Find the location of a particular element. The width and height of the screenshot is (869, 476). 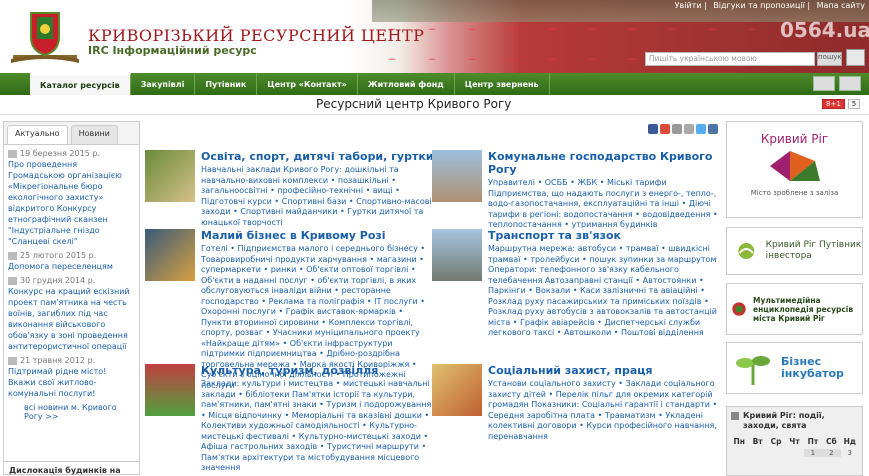

news-link: Допомога переселенцям is located at coordinates (71, 266).